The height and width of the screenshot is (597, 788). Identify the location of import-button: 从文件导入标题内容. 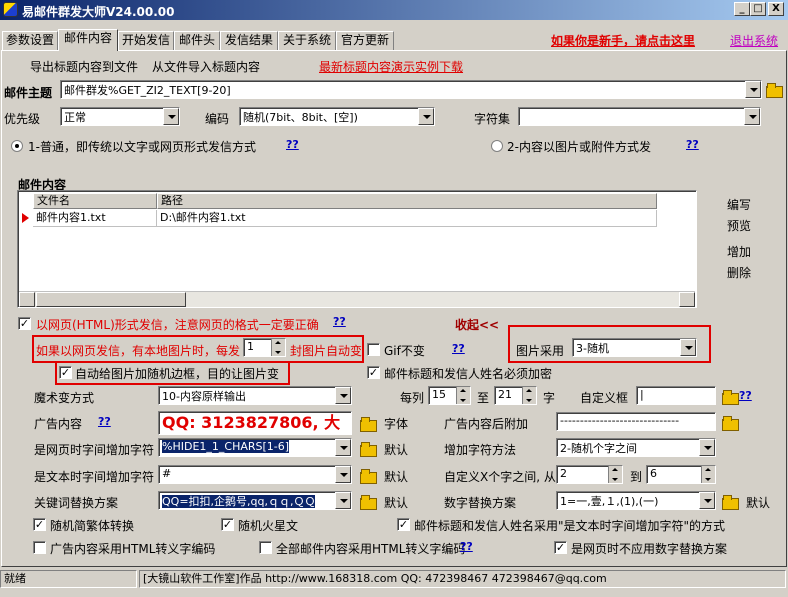
(206, 66).